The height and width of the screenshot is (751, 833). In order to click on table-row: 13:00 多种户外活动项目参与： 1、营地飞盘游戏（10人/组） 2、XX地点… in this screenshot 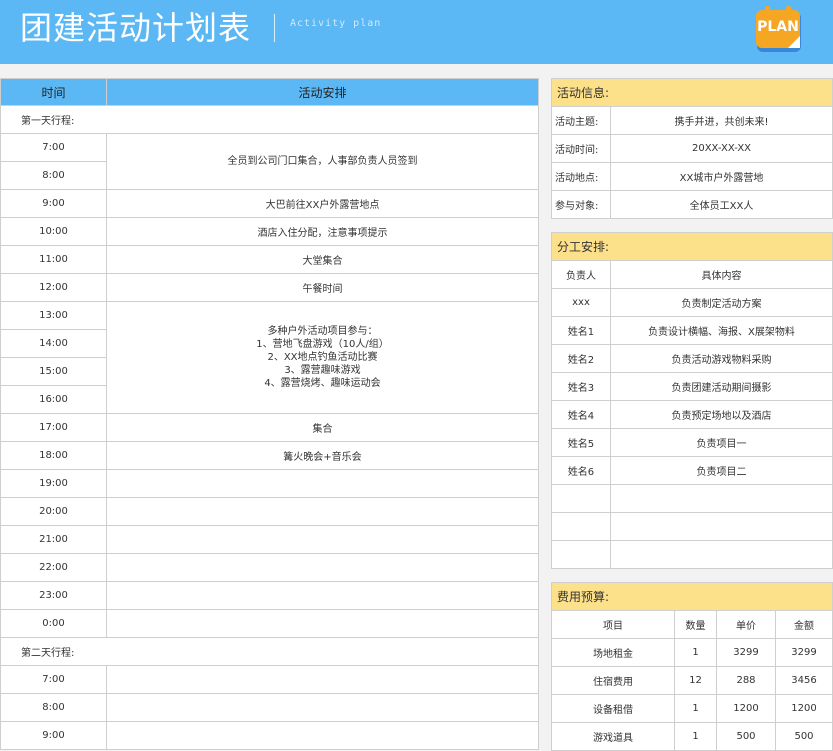, I will do `click(269, 357)`.